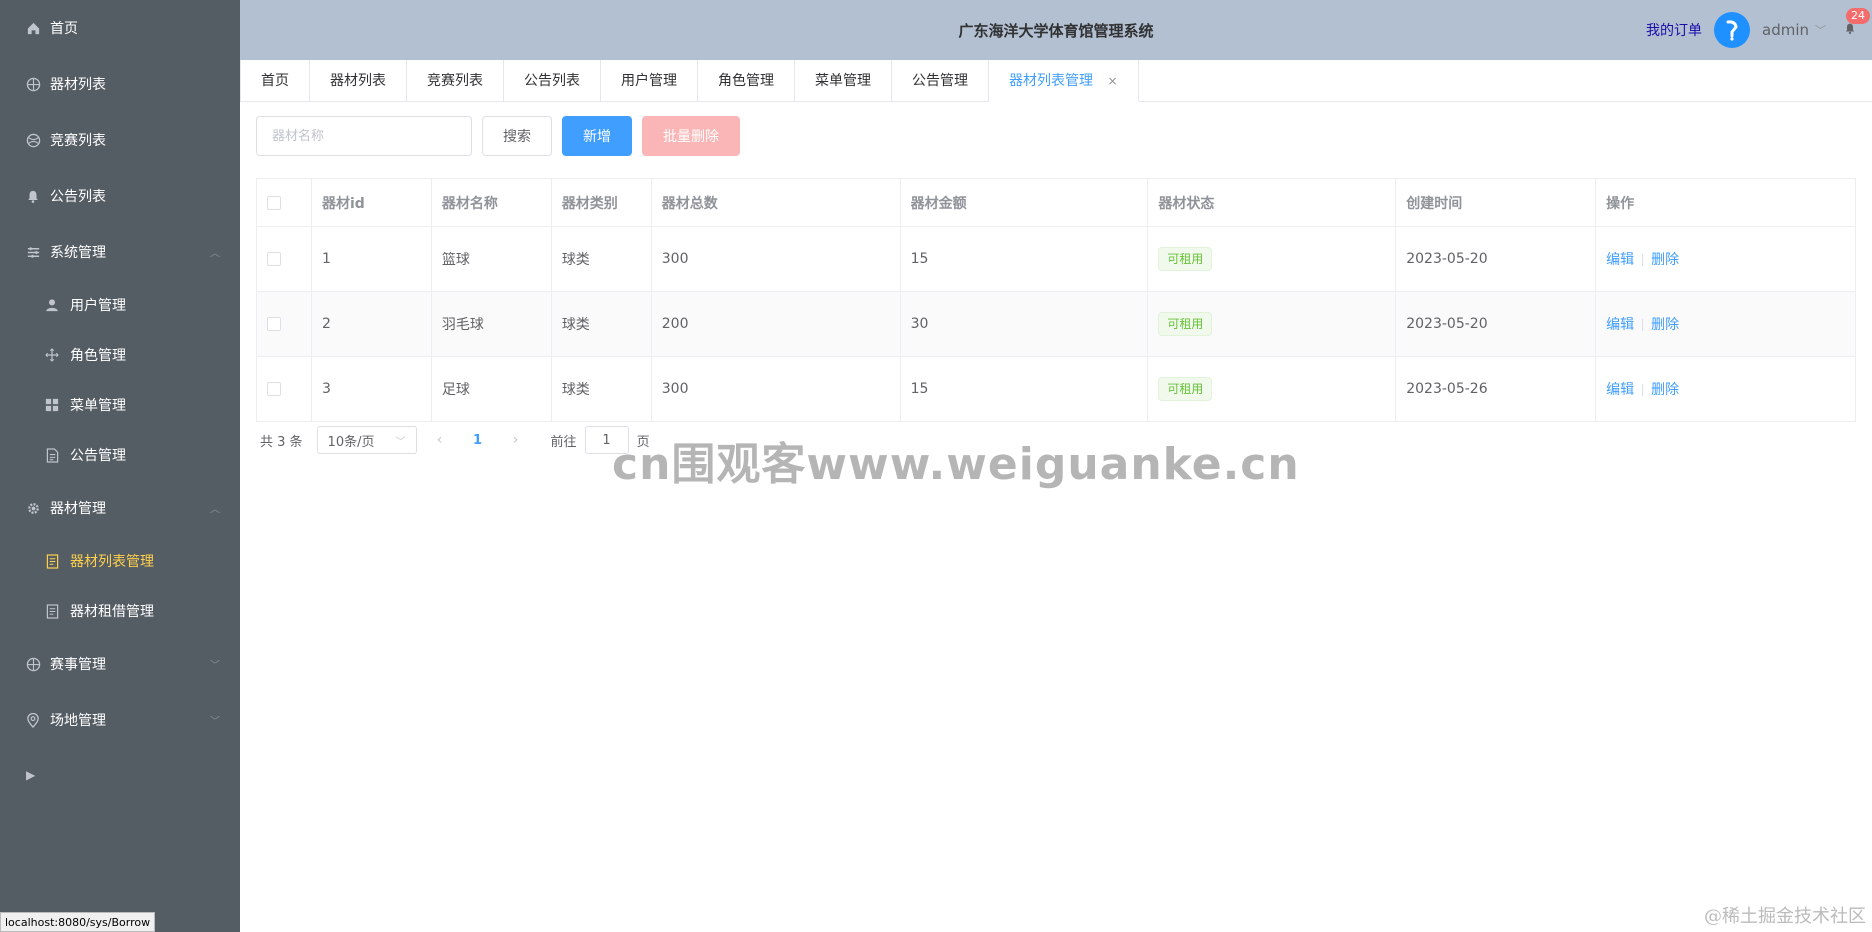 The image size is (1872, 932). I want to click on tickets-icon, so click(52, 611).